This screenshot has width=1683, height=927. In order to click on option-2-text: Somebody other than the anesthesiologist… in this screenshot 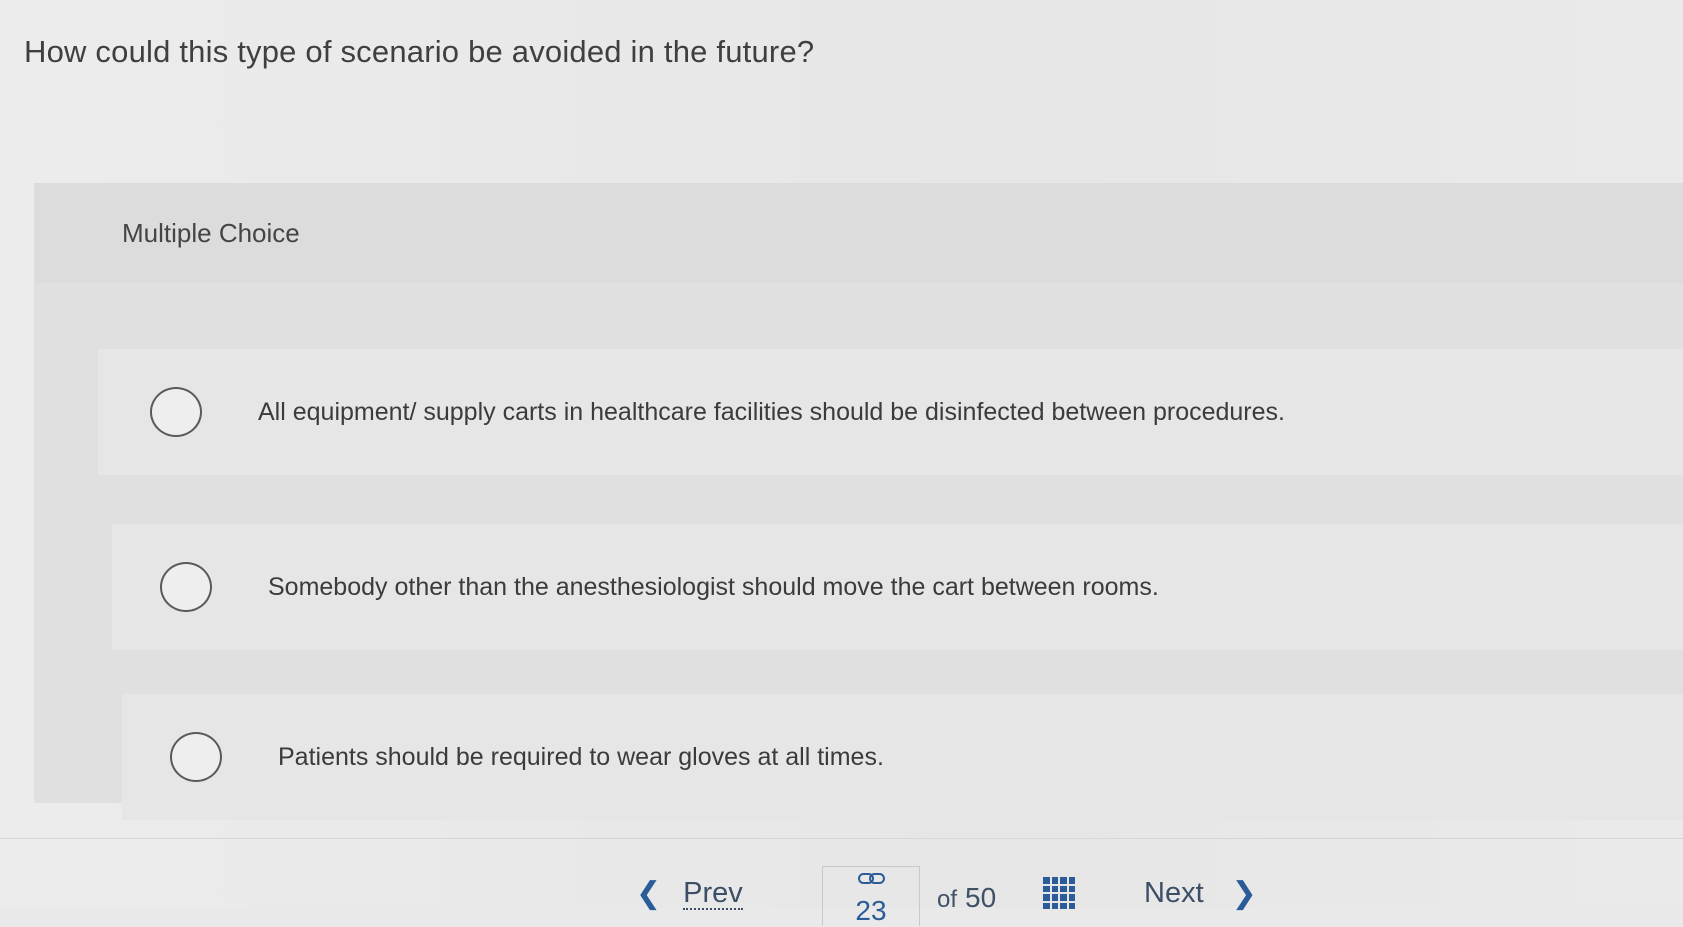, I will do `click(713, 586)`.